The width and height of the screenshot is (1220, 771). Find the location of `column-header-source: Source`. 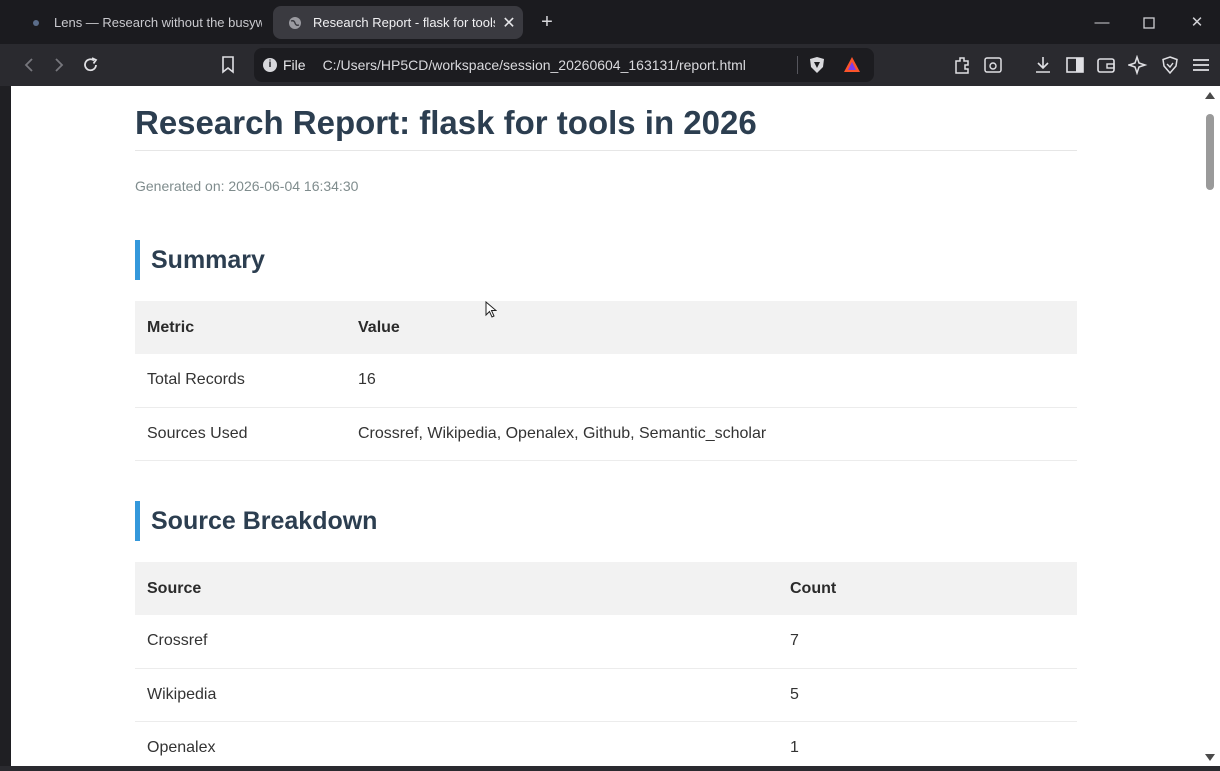

column-header-source: Source is located at coordinates (456, 588).